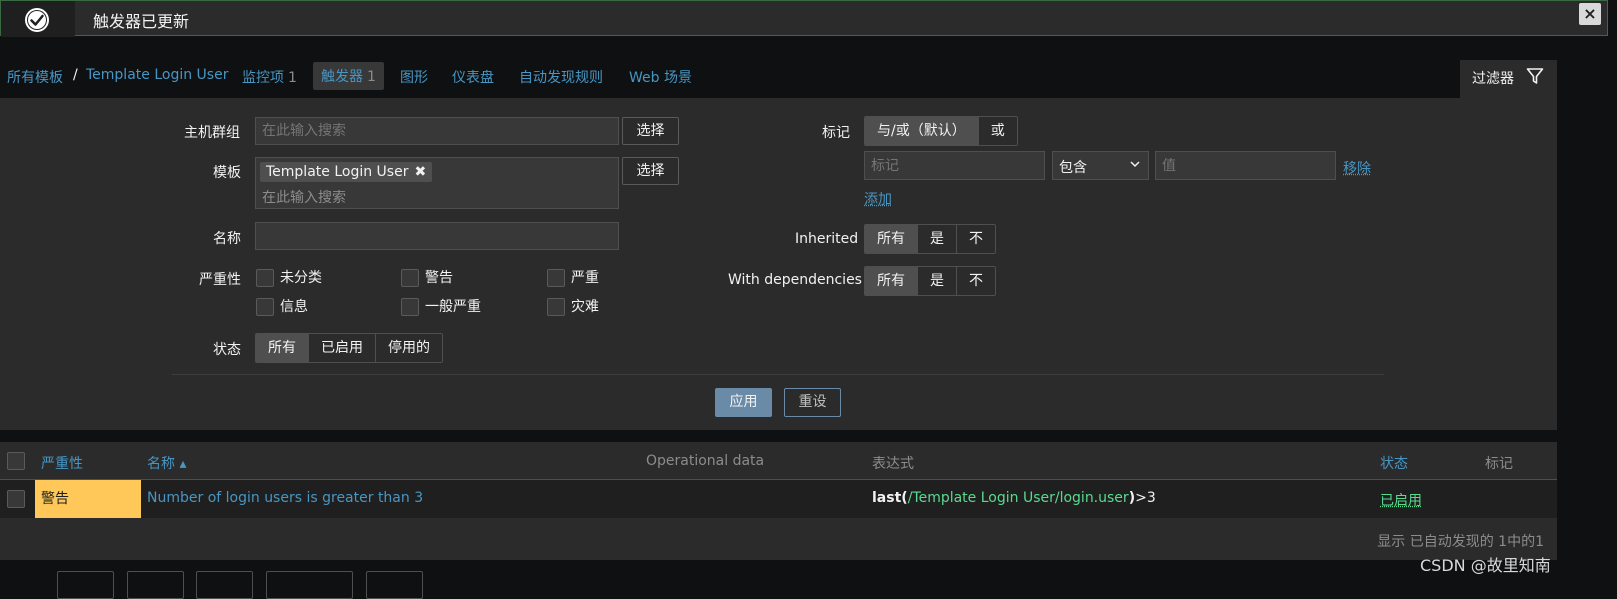 The image size is (1617, 599). Describe the element at coordinates (891, 239) in the screenshot. I see `inherited-option-all: 所有` at that location.